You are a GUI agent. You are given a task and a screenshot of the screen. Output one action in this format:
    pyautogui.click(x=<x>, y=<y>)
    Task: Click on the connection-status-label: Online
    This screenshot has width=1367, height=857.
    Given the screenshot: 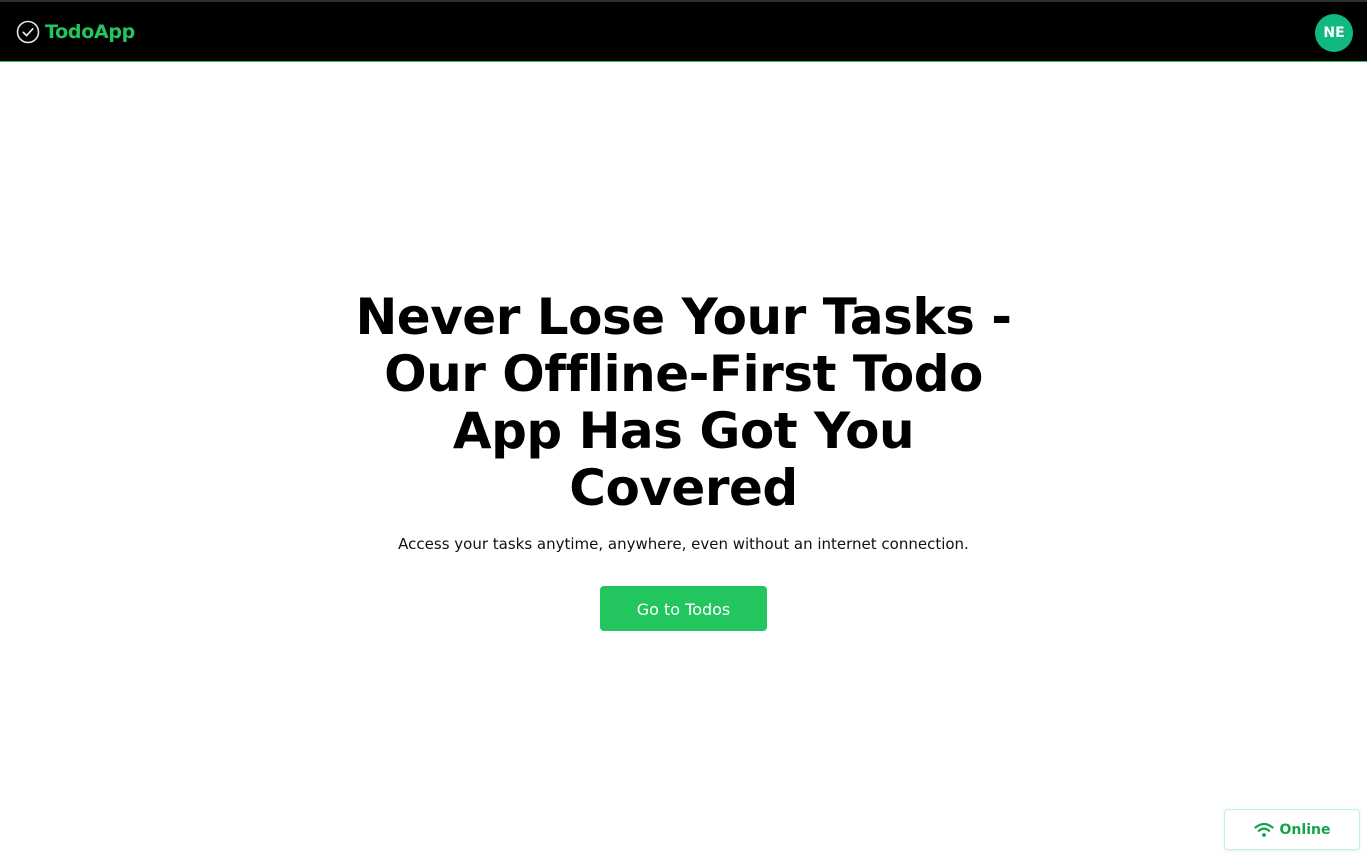 What is the action you would take?
    pyautogui.click(x=1305, y=829)
    